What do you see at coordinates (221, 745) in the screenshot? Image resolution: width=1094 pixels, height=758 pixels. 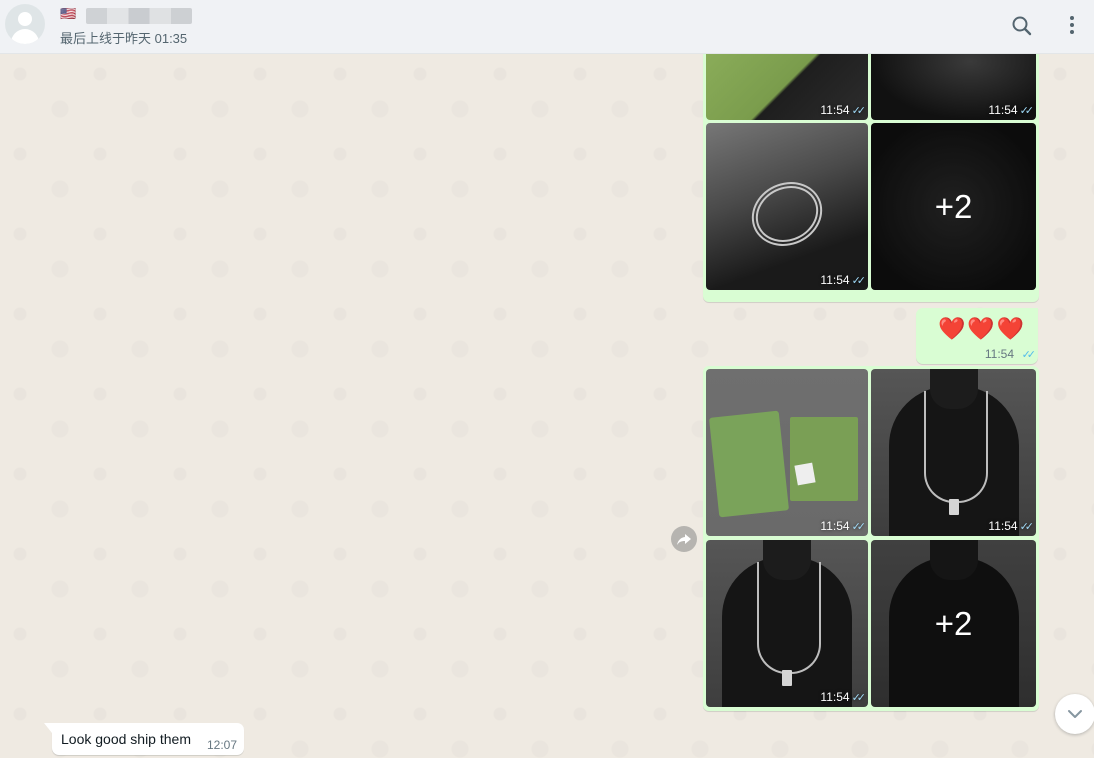 I see `message-timestamp: 12:07` at bounding box center [221, 745].